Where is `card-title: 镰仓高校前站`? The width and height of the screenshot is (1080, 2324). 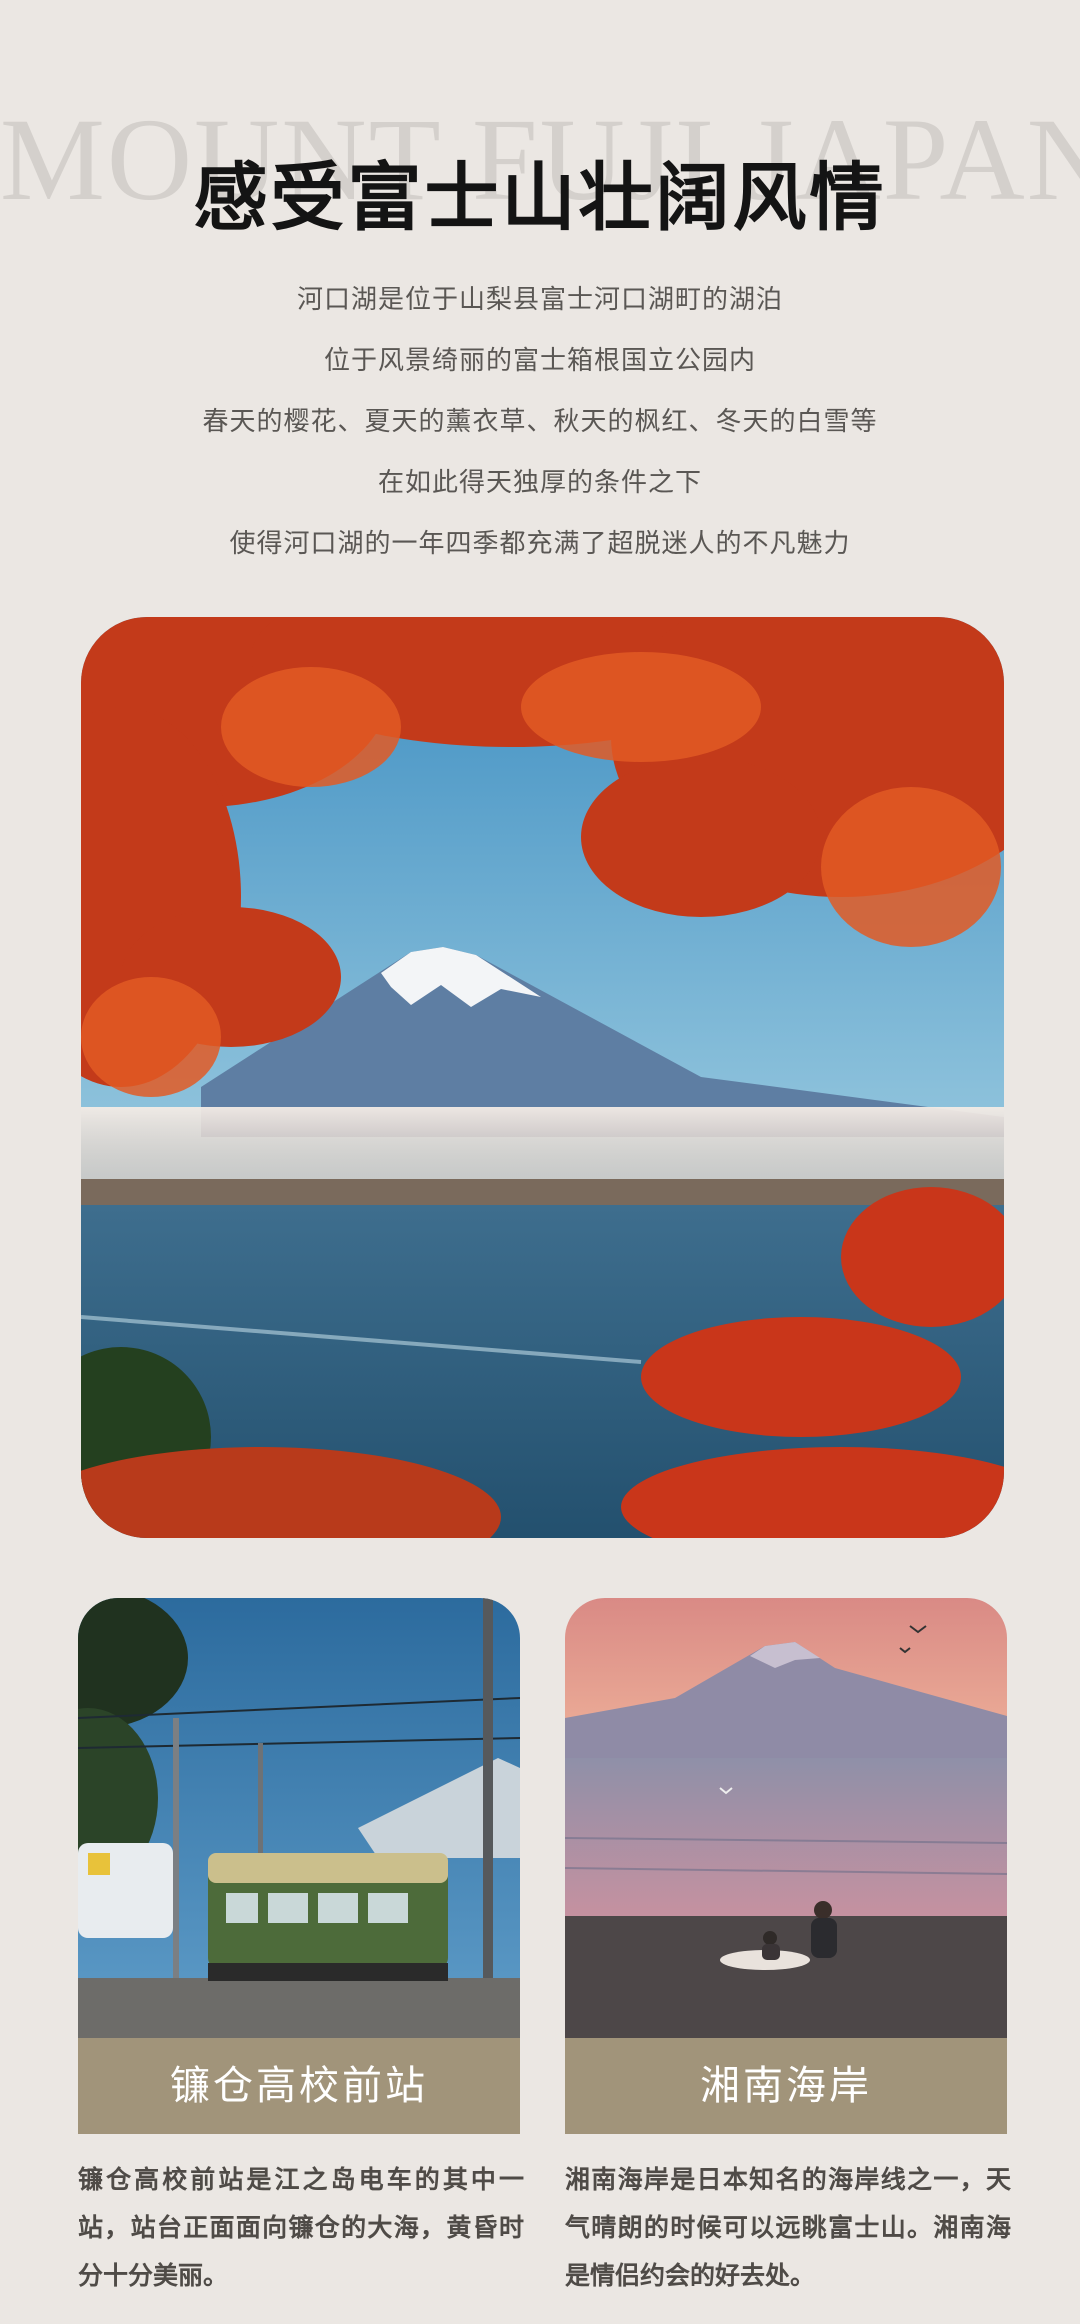
card-title: 镰仓高校前站 is located at coordinates (299, 2086).